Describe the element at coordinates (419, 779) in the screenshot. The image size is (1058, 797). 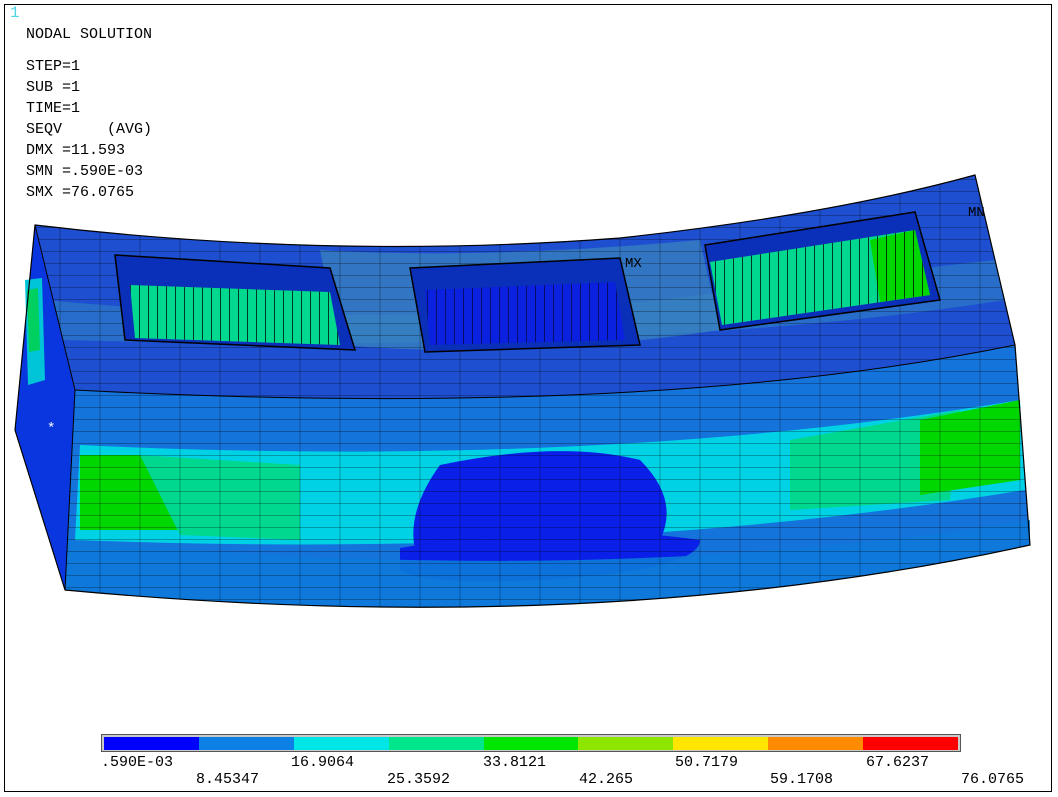
I see `legend-label-3: 25.3592` at that location.